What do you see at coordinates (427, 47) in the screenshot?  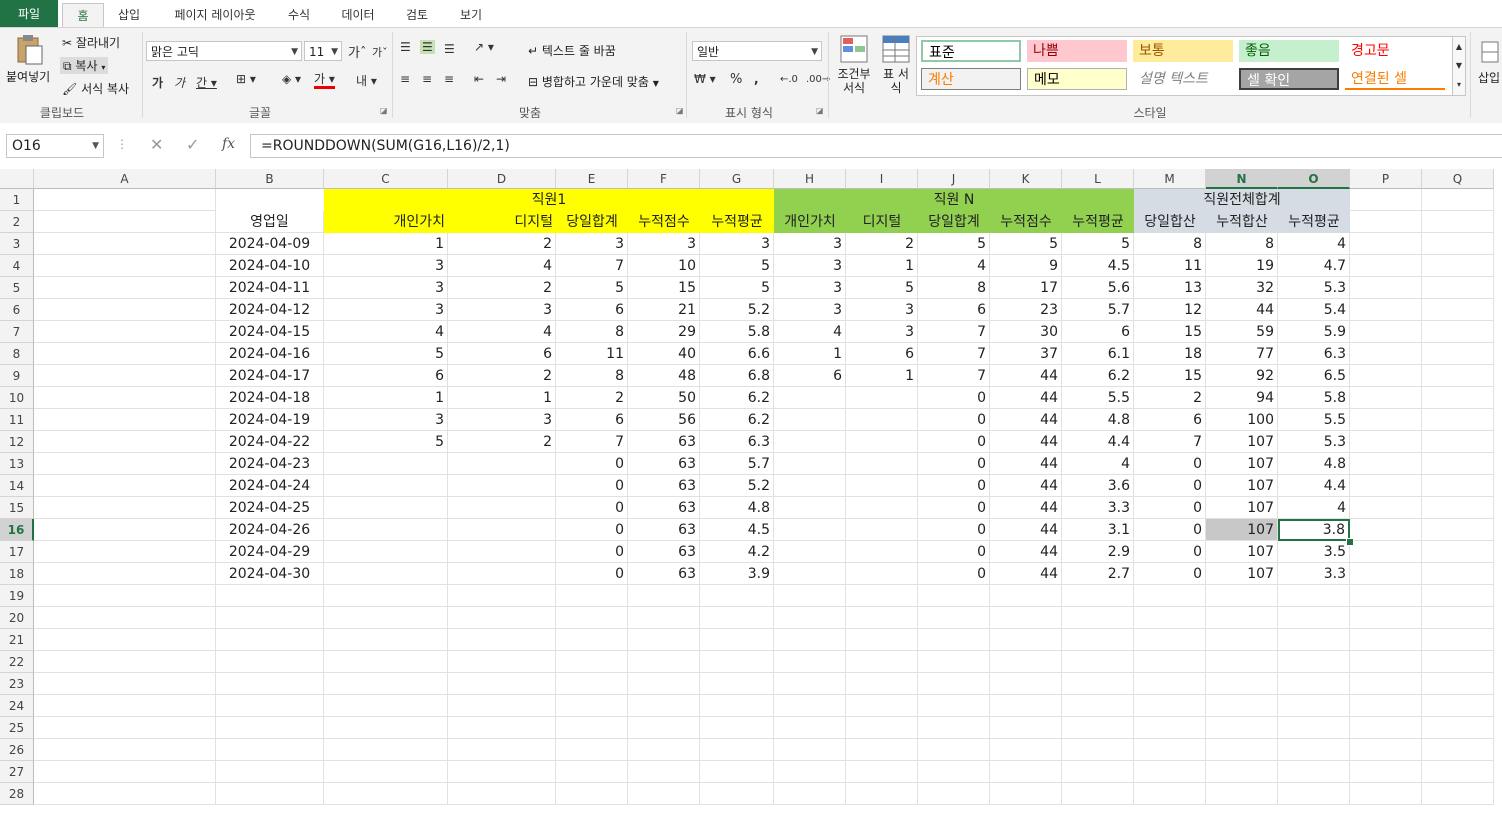 I see `align-middle-icon: ☰` at bounding box center [427, 47].